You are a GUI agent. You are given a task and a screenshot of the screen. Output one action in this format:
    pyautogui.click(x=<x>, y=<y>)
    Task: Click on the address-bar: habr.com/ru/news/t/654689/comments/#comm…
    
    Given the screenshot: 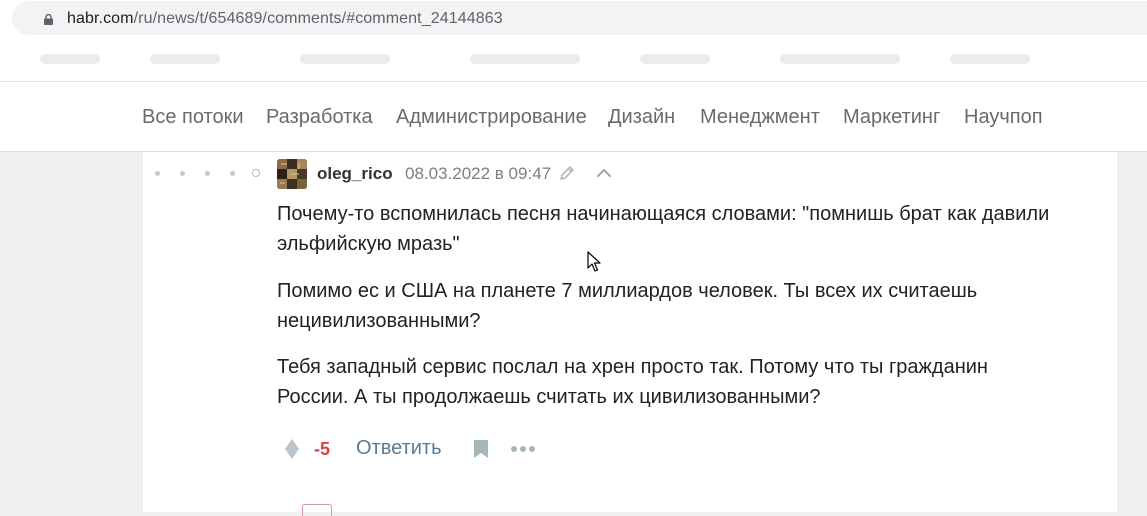 What is the action you would take?
    pyautogui.click(x=579, y=18)
    